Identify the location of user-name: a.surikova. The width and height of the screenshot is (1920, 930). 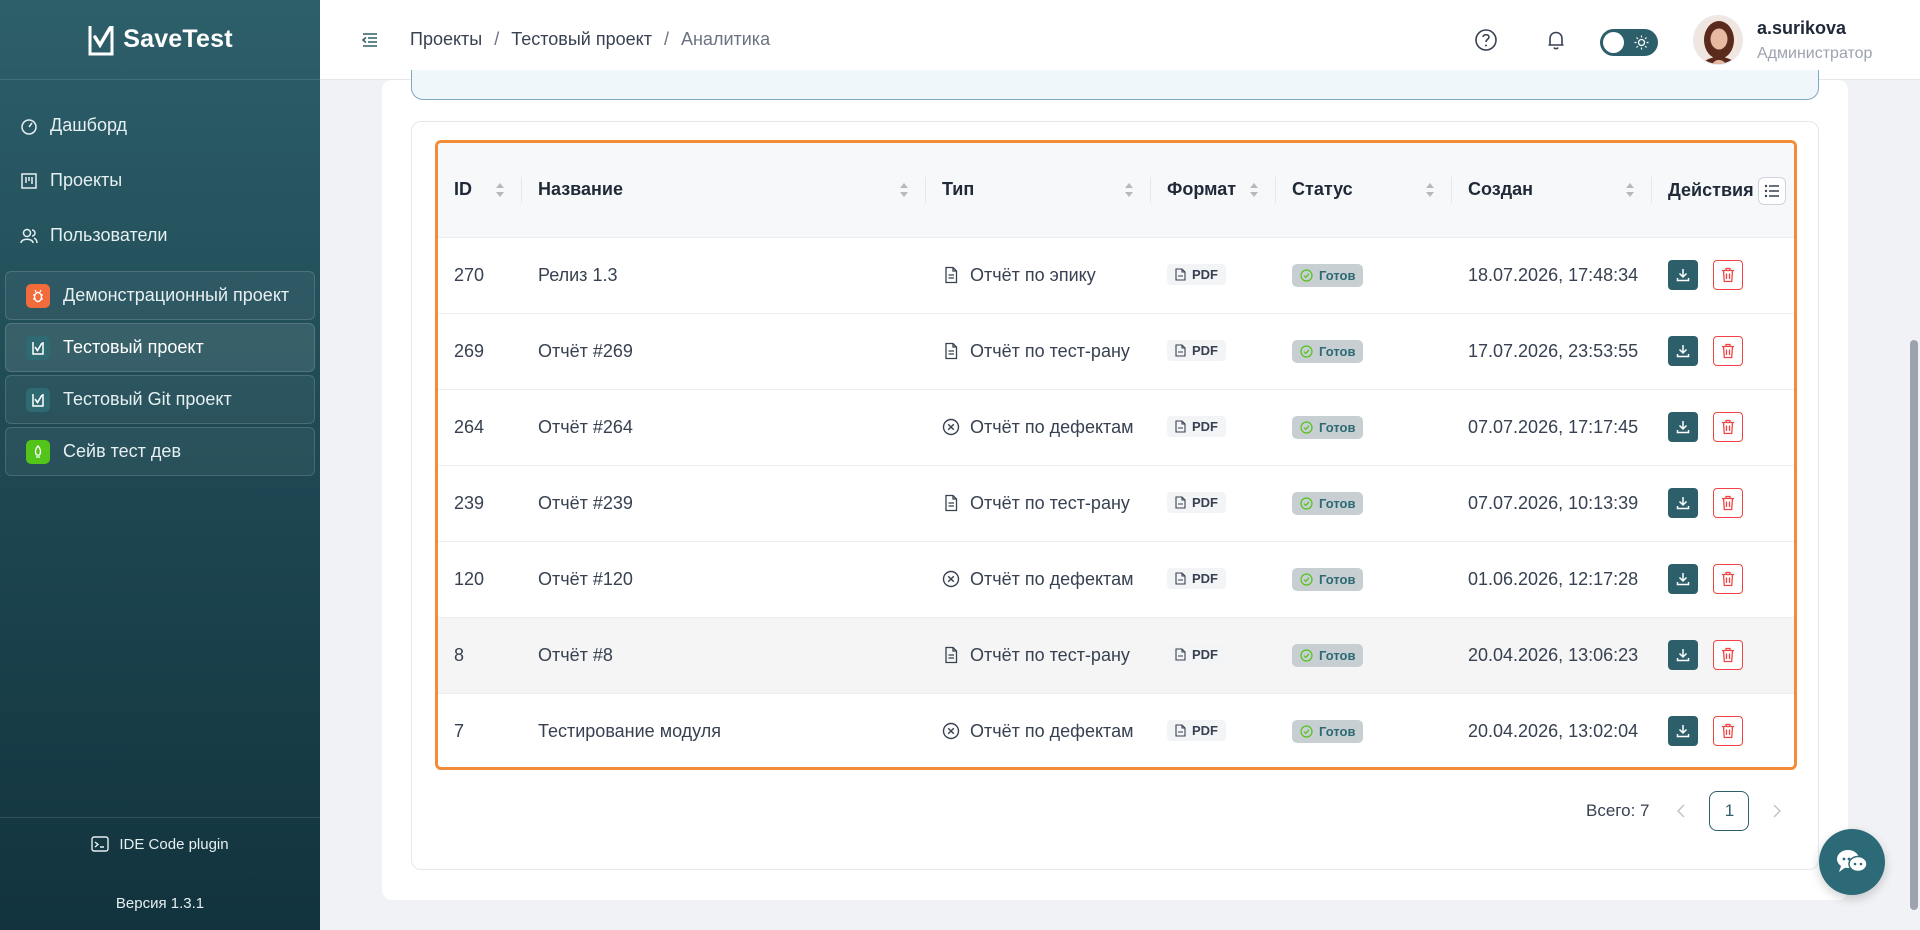
(1801, 28).